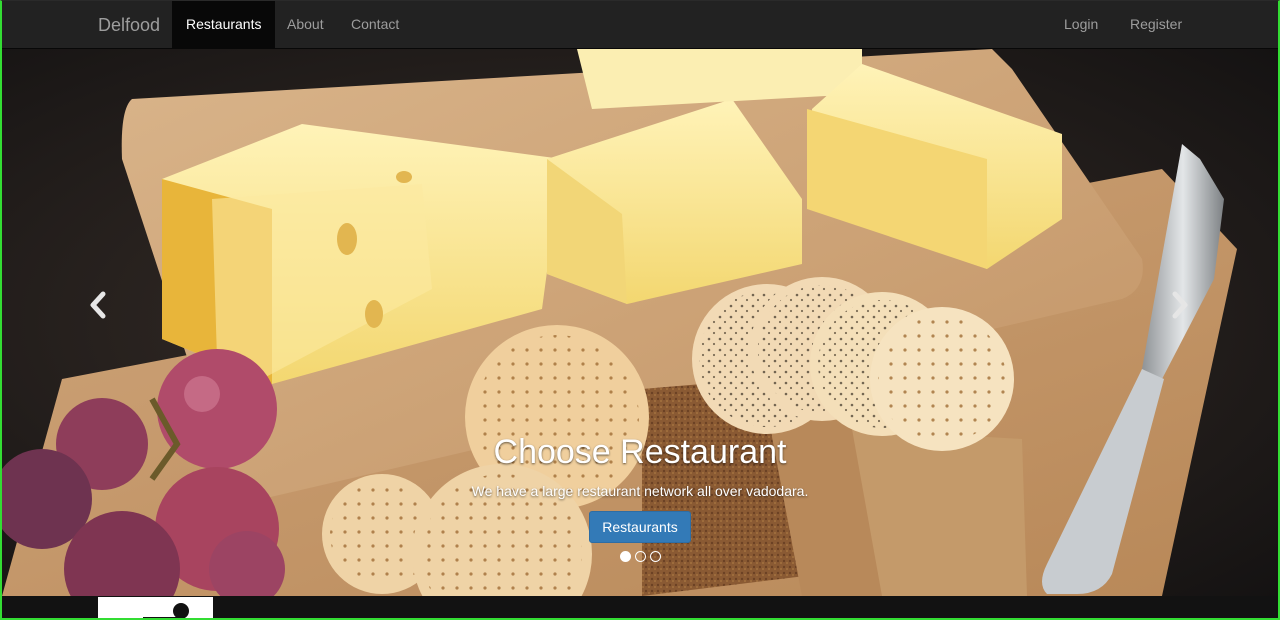 This screenshot has width=1280, height=620. I want to click on chevron-right-icon, so click(1180, 305).